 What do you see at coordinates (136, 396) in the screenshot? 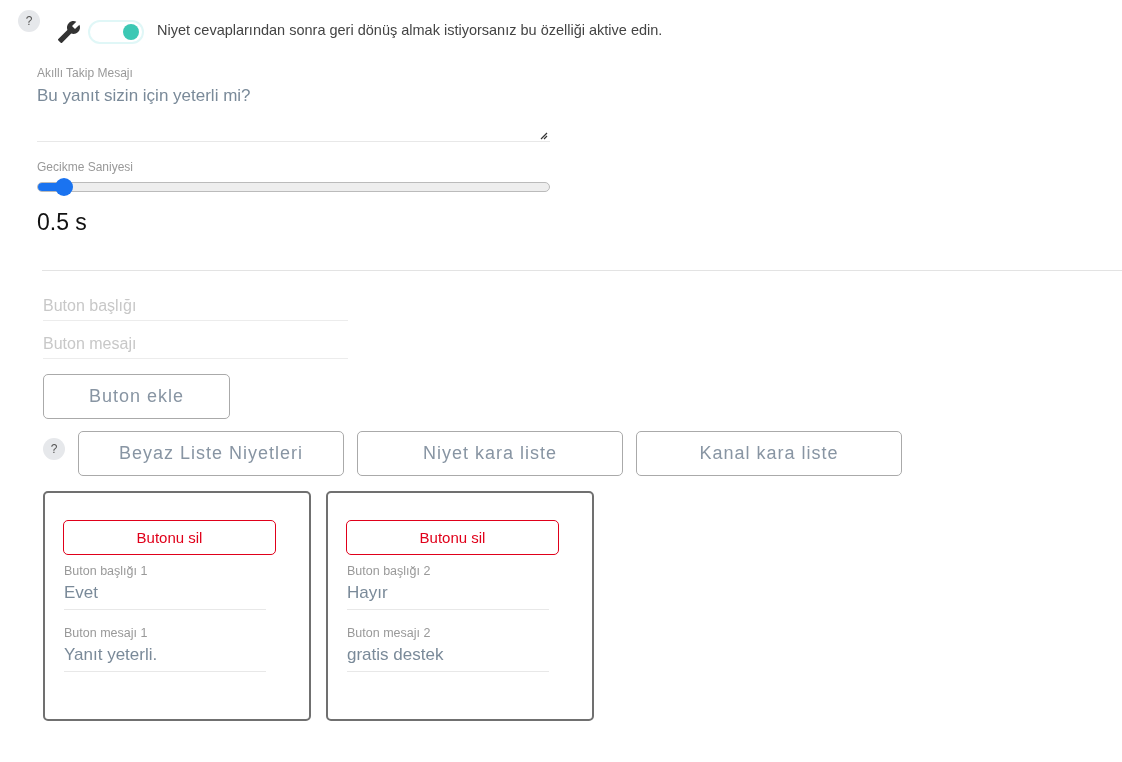
I see `add-button: Buton ekle` at bounding box center [136, 396].